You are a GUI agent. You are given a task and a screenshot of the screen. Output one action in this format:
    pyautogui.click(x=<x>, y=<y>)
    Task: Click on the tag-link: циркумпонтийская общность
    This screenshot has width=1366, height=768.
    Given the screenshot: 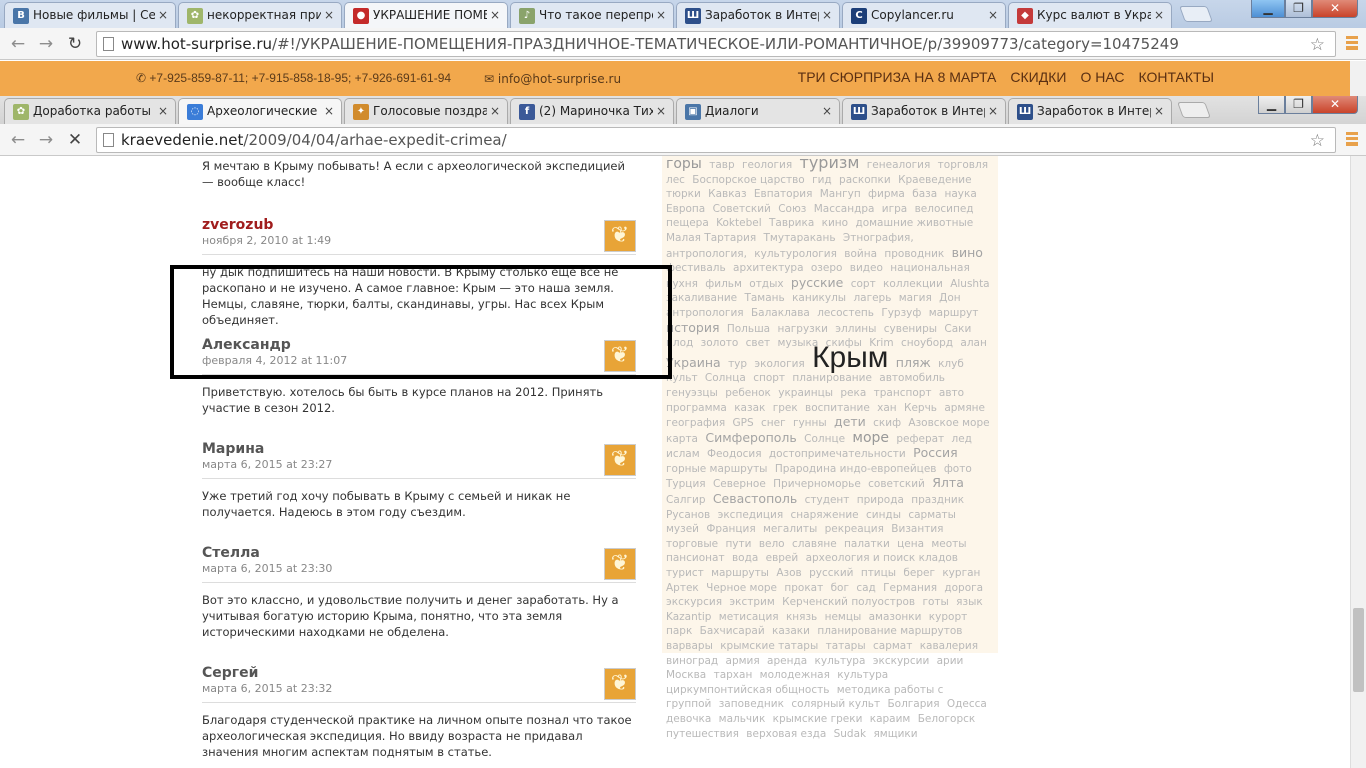 What is the action you would take?
    pyautogui.click(x=747, y=690)
    